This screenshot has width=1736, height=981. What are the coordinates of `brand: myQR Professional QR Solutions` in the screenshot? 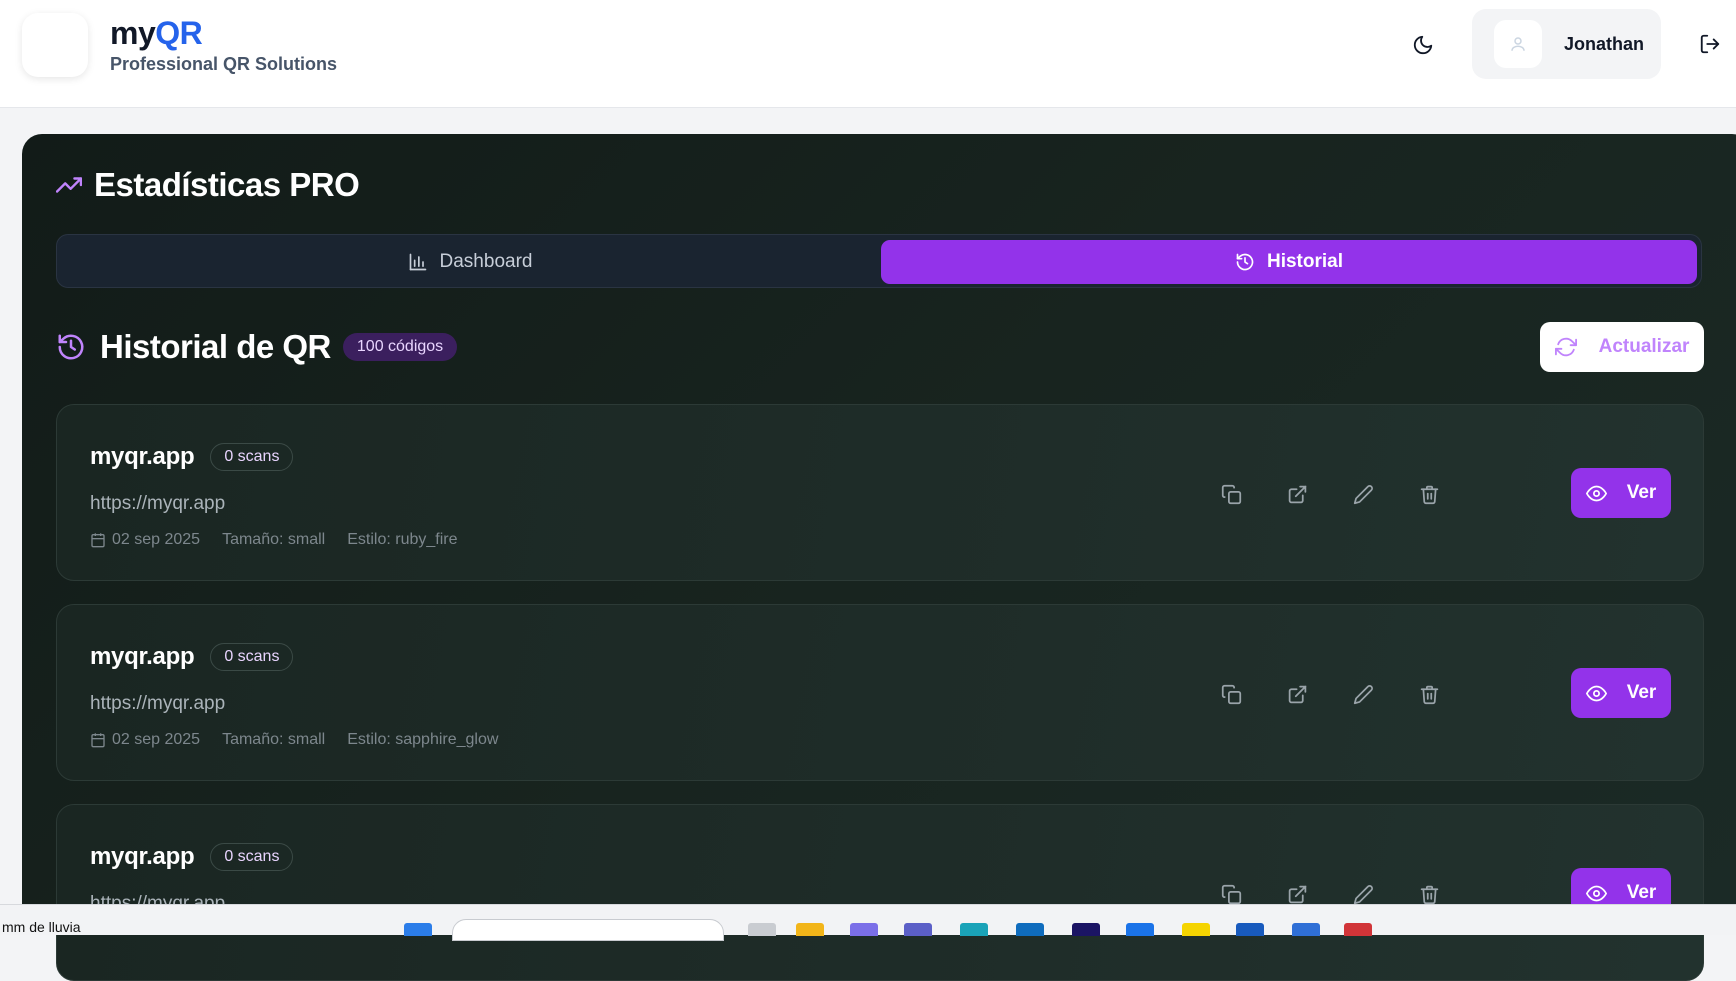 It's located at (223, 44).